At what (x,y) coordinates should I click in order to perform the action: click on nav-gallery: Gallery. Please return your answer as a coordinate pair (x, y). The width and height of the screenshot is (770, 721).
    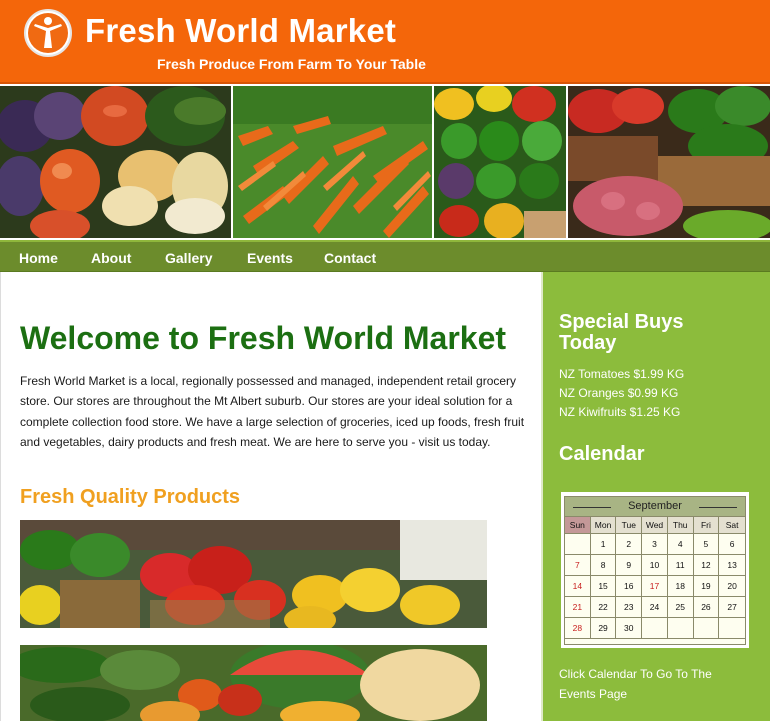
    Looking at the image, I should click on (188, 258).